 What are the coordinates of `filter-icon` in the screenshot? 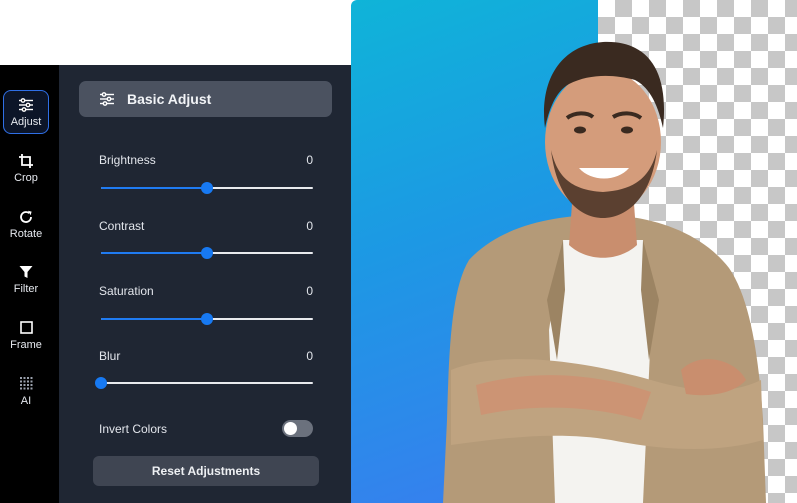 It's located at (26, 272).